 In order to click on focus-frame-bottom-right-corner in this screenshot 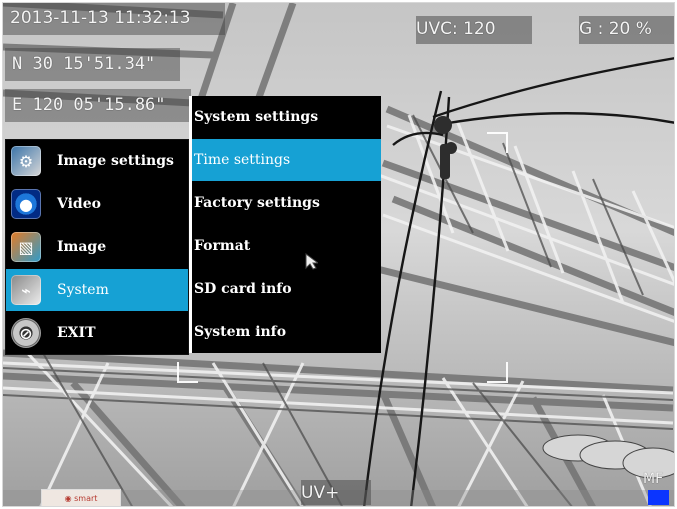, I will do `click(497, 372)`.